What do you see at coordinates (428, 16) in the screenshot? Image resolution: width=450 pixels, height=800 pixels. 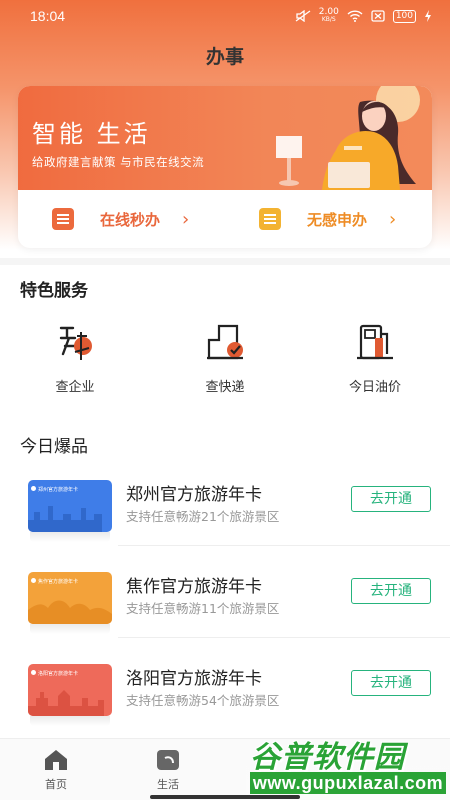 I see `charging-icon` at bounding box center [428, 16].